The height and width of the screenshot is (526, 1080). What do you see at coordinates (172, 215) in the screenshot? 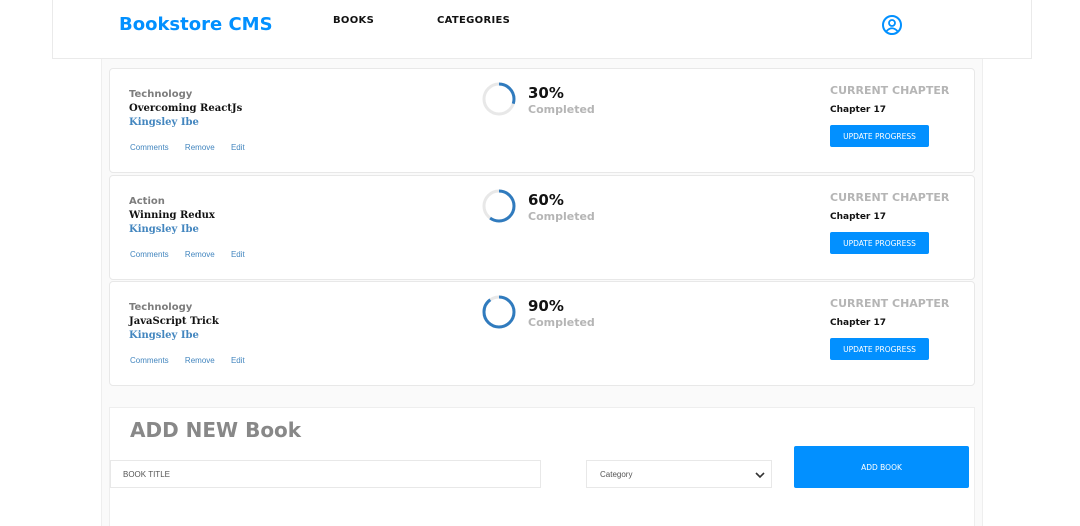
I see `book-title: Winning Redux` at bounding box center [172, 215].